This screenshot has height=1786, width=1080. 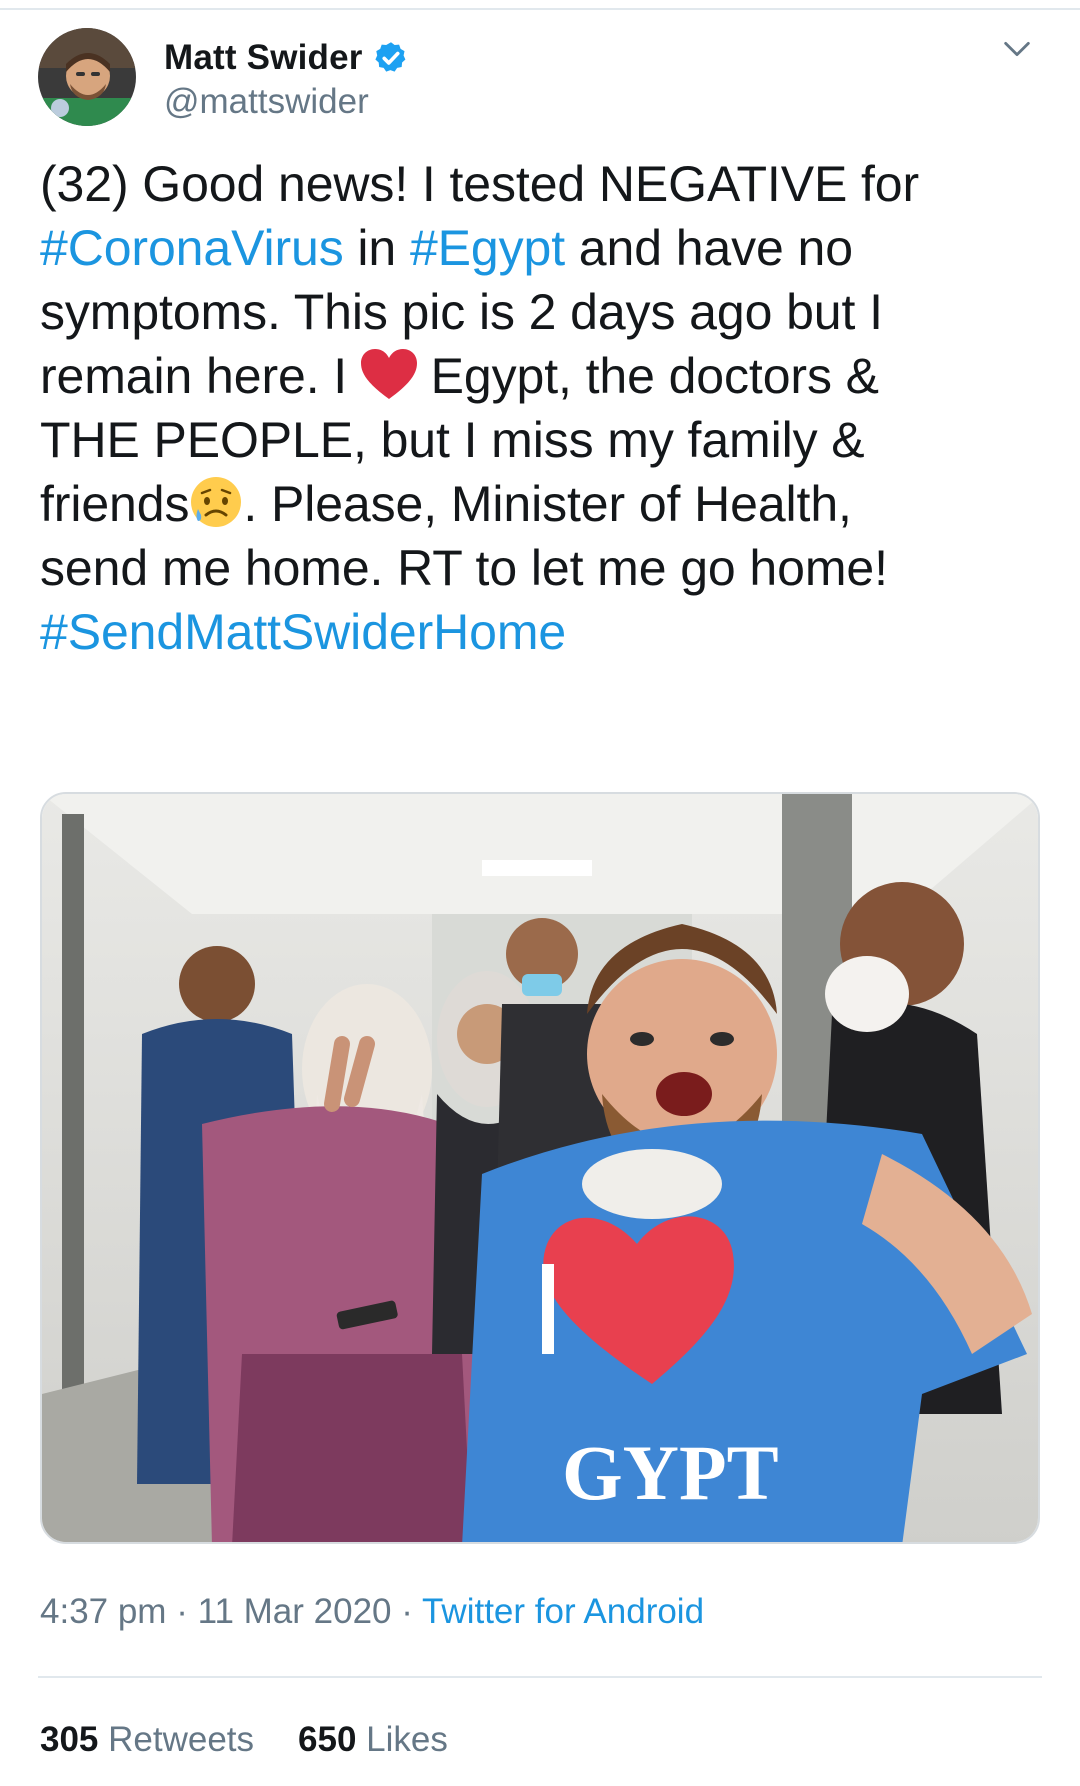 What do you see at coordinates (461, 312) in the screenshot?
I see `tweet-text-segment: symptoms. This pic is 2 days ago but I` at bounding box center [461, 312].